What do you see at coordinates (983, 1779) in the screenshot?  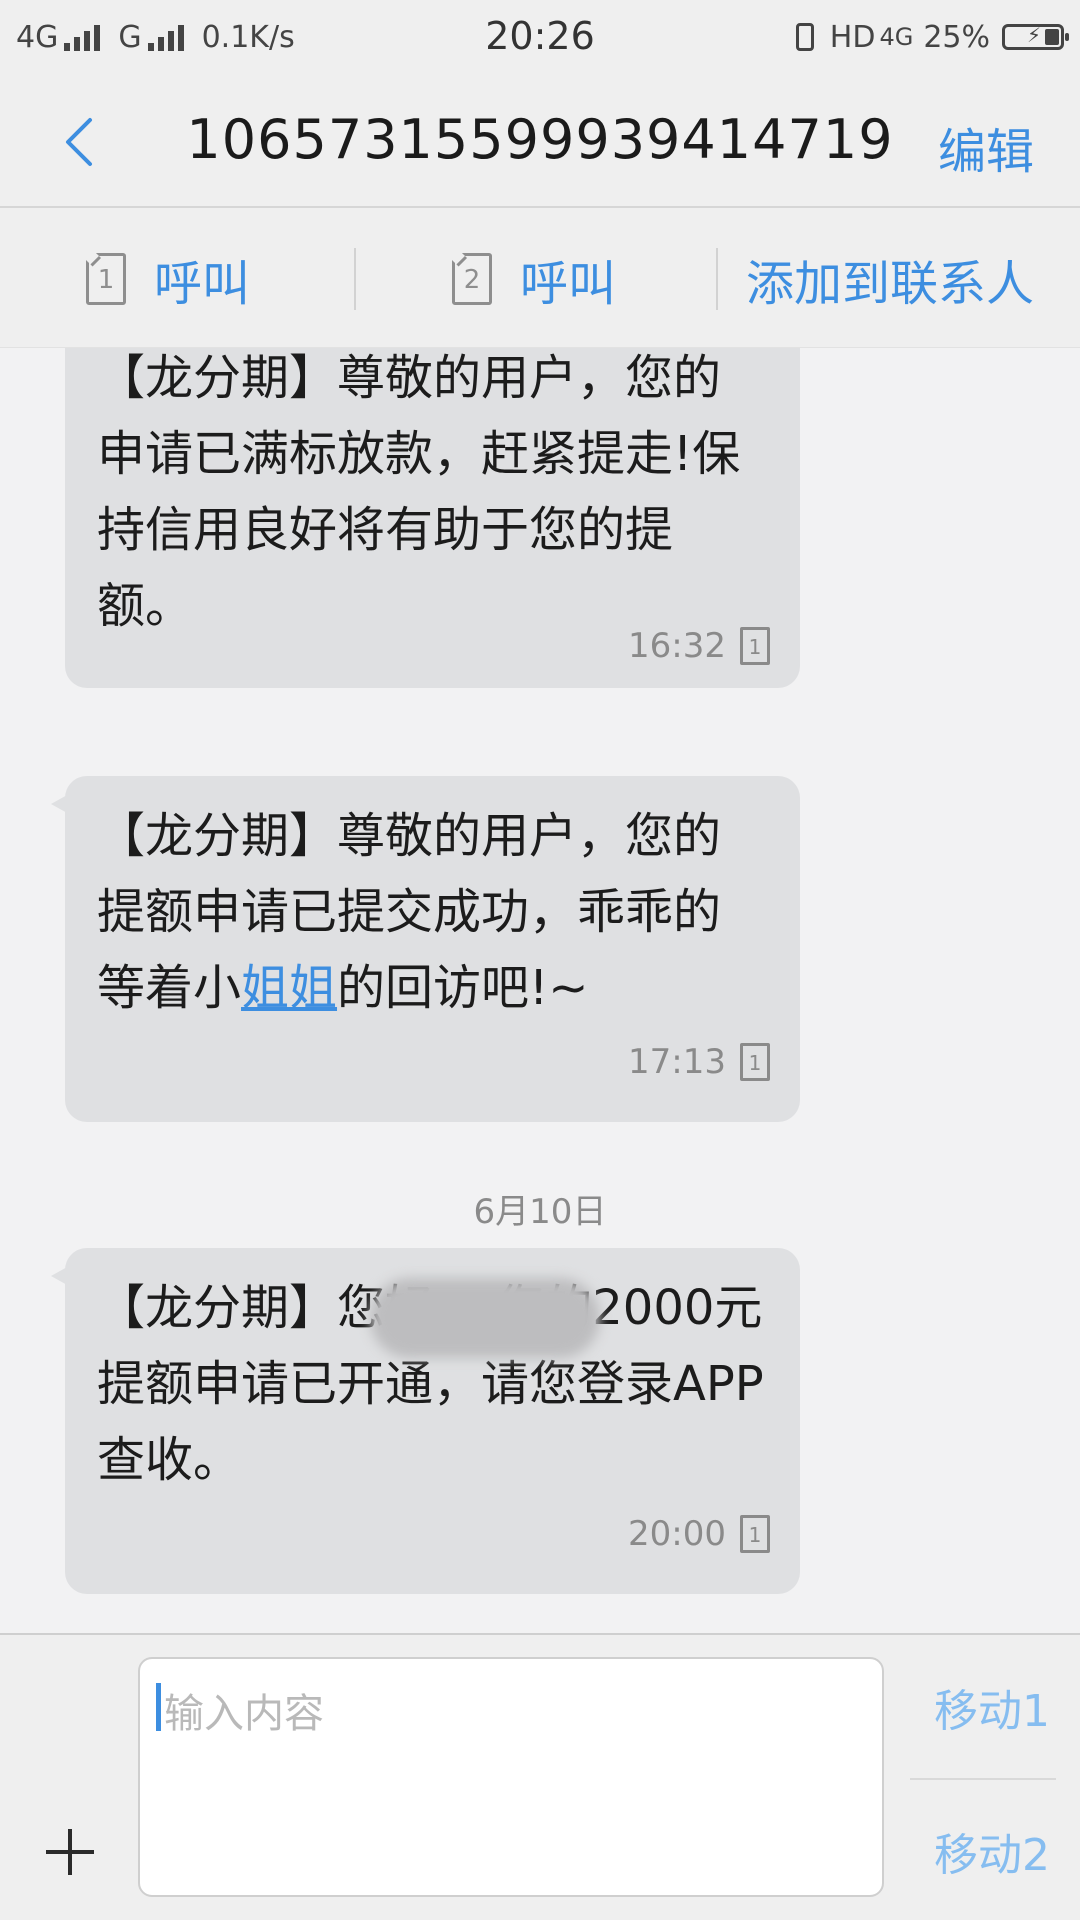 I see `send-divider` at bounding box center [983, 1779].